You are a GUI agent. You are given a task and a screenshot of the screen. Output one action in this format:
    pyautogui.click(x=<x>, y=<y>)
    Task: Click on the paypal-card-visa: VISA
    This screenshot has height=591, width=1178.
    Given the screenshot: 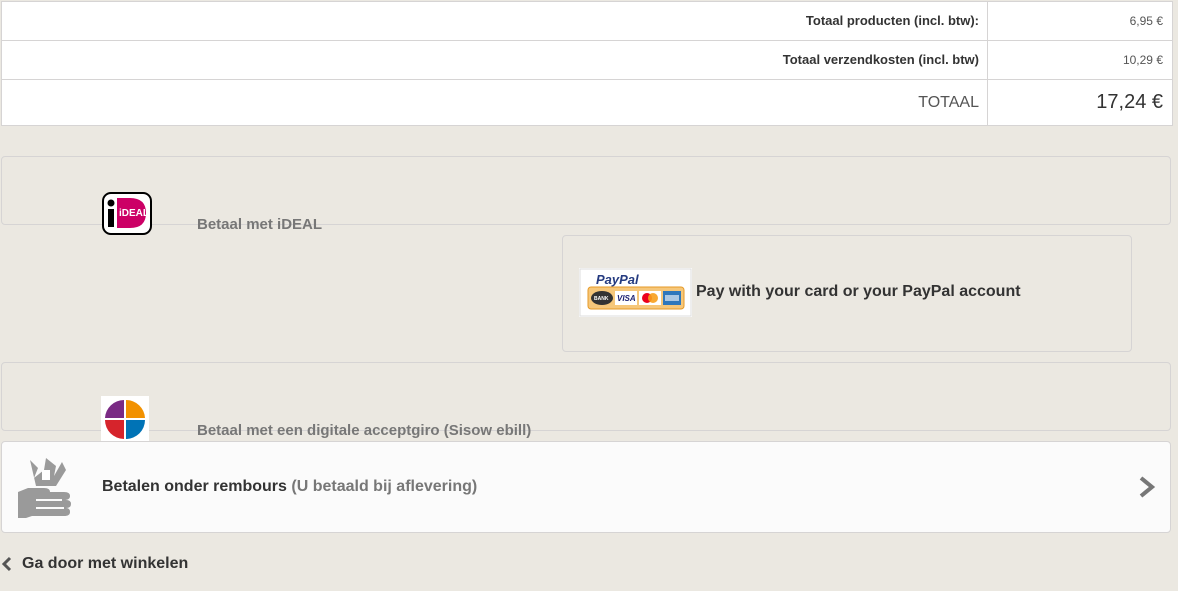 What is the action you would take?
    pyautogui.click(x=626, y=298)
    